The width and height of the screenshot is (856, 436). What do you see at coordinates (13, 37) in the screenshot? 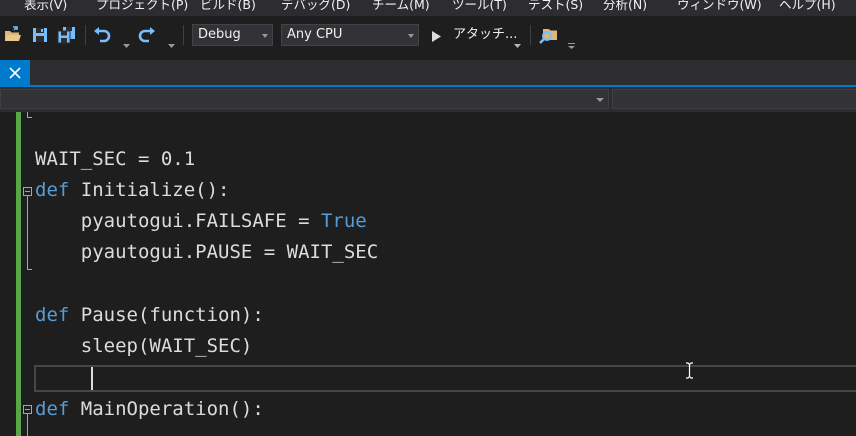
I see `open-folder-icon` at bounding box center [13, 37].